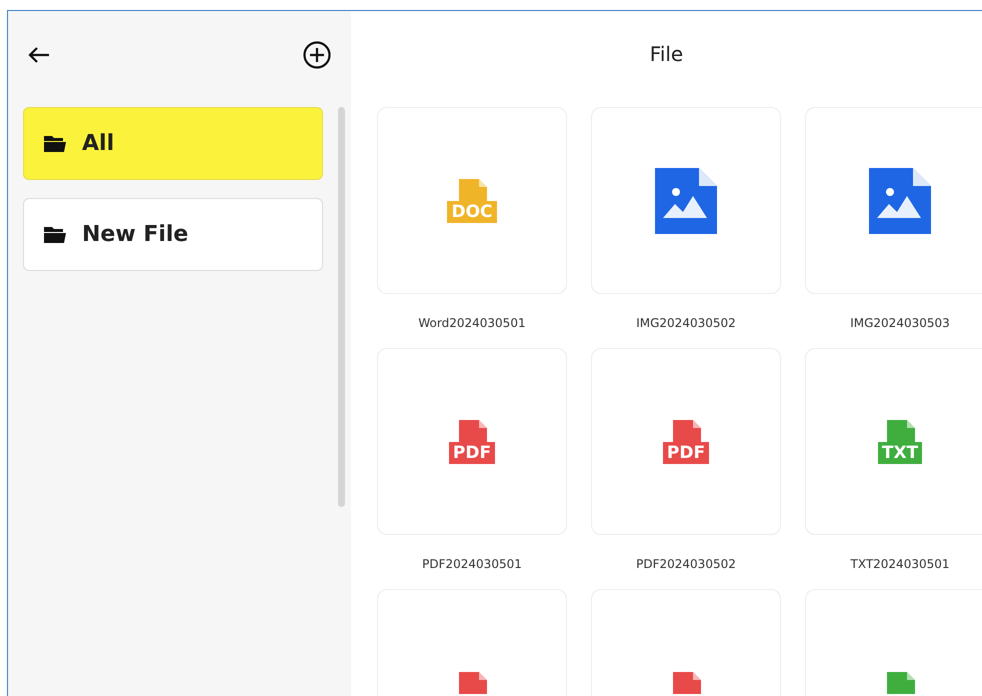 The height and width of the screenshot is (696, 982). I want to click on folder-item: New File, so click(173, 234).